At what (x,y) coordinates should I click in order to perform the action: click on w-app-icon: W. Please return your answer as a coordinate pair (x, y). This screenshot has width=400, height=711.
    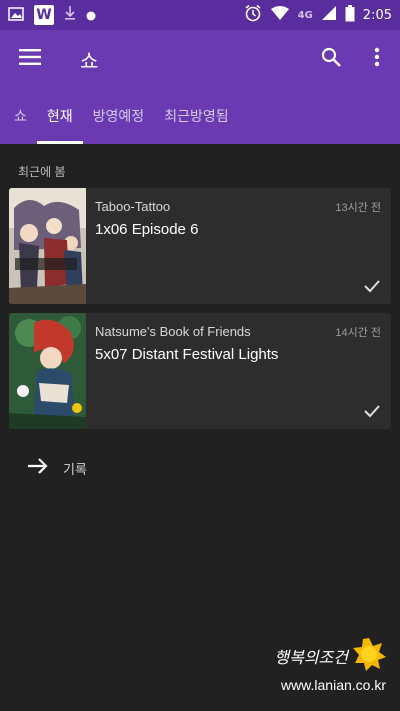
    Looking at the image, I should click on (44, 15).